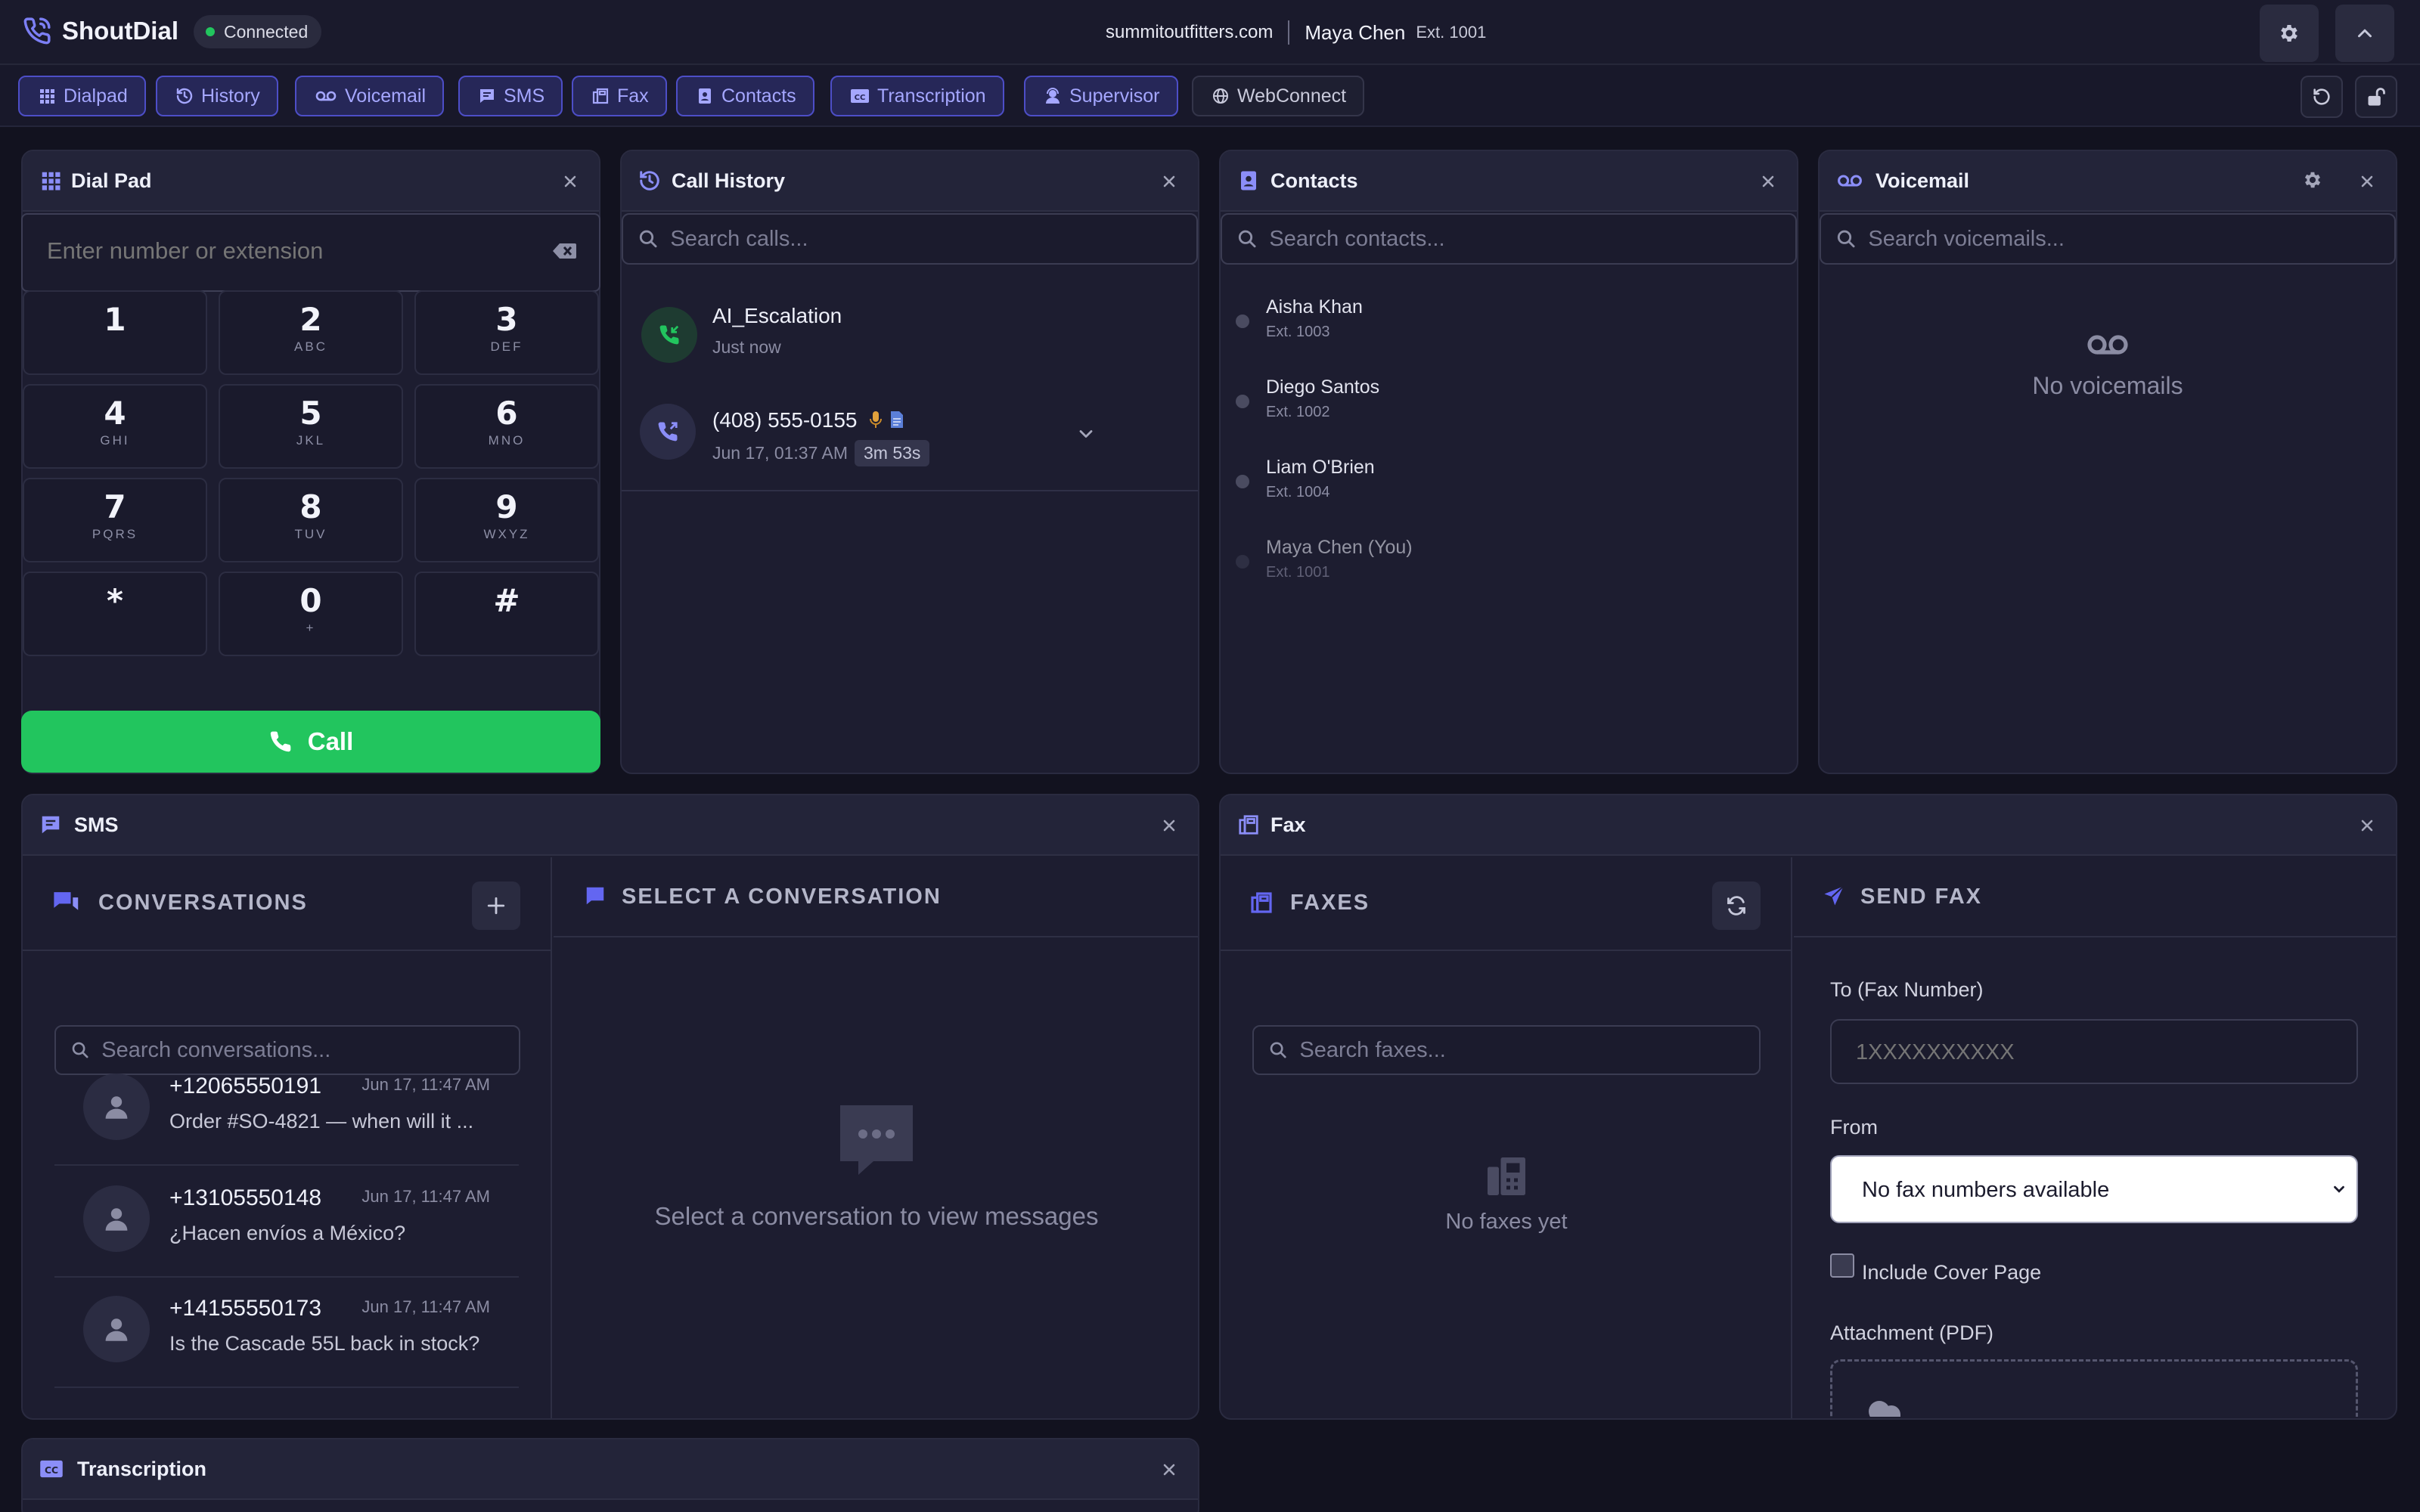 Image resolution: width=2420 pixels, height=1512 pixels. What do you see at coordinates (310, 414) in the screenshot?
I see `key-digit: 5` at bounding box center [310, 414].